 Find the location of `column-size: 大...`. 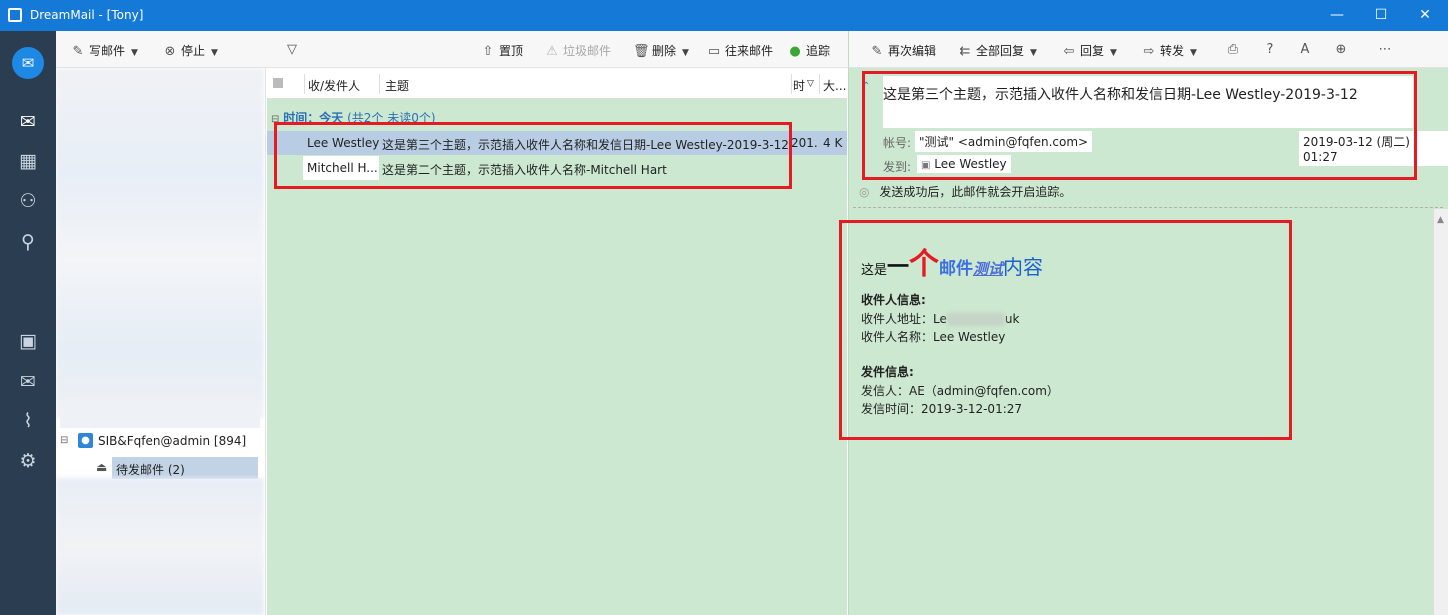

column-size: 大... is located at coordinates (834, 85).